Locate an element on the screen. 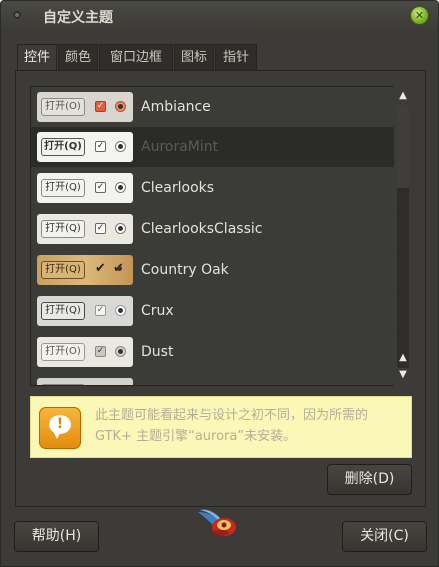  tab-controls: 控件 is located at coordinates (37, 57).